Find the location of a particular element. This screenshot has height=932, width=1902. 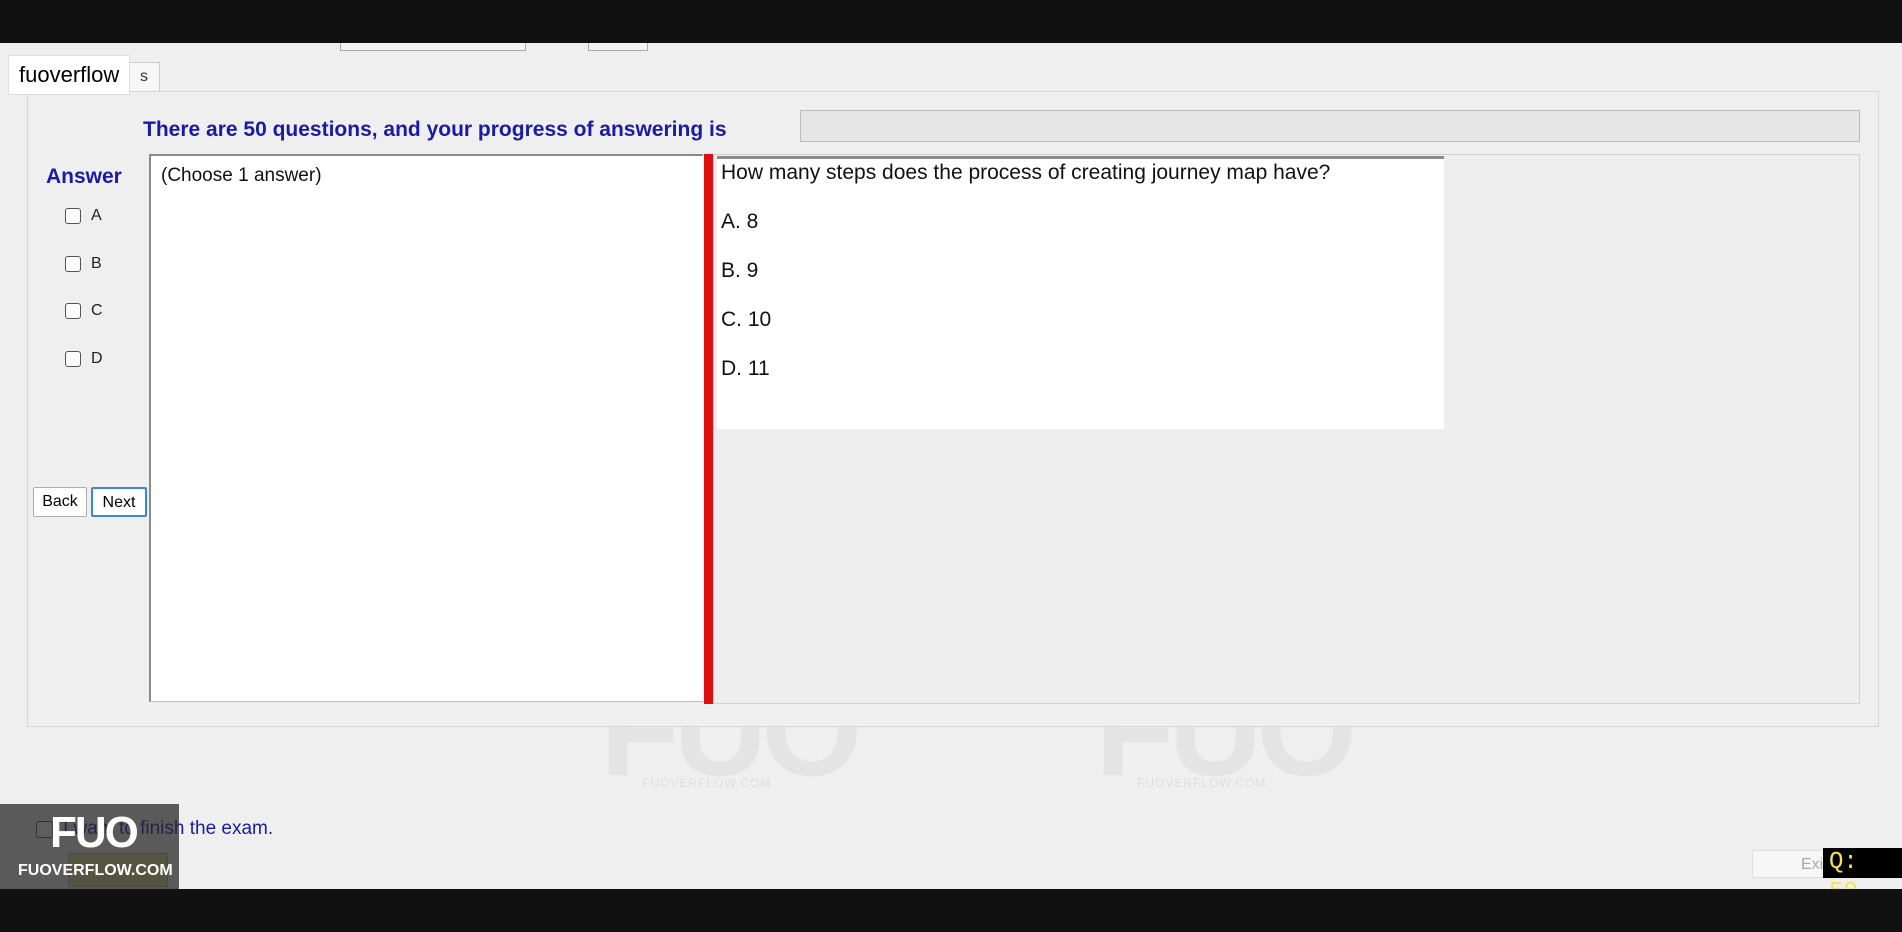

answer-label: Answer is located at coordinates (84, 176).